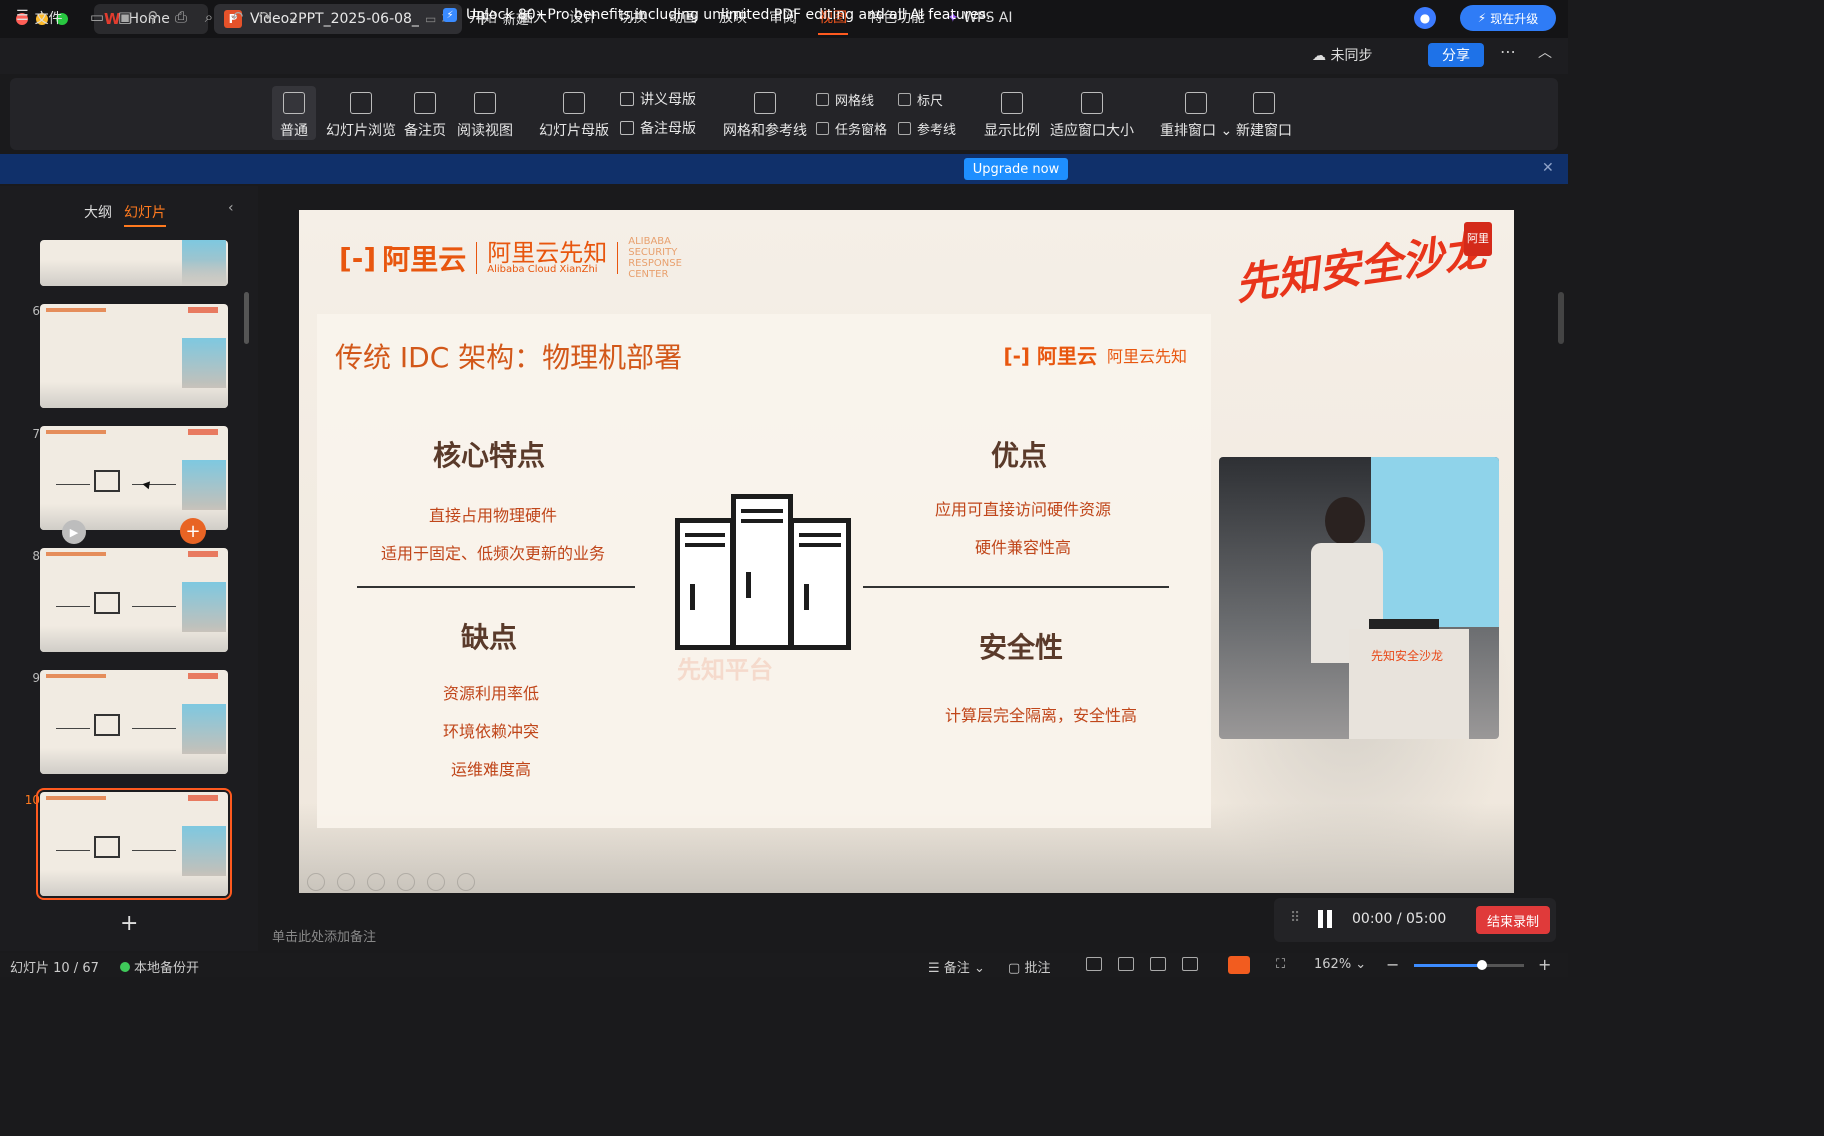  I want to click on close-banner-icon: ✕, so click(1548, 168).